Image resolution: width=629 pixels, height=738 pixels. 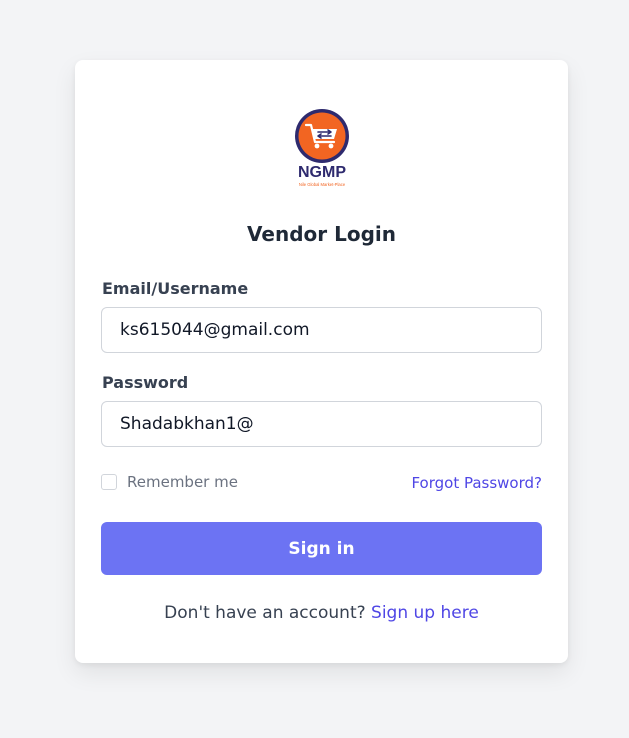 What do you see at coordinates (321, 234) in the screenshot?
I see `page-title: Vendor Login` at bounding box center [321, 234].